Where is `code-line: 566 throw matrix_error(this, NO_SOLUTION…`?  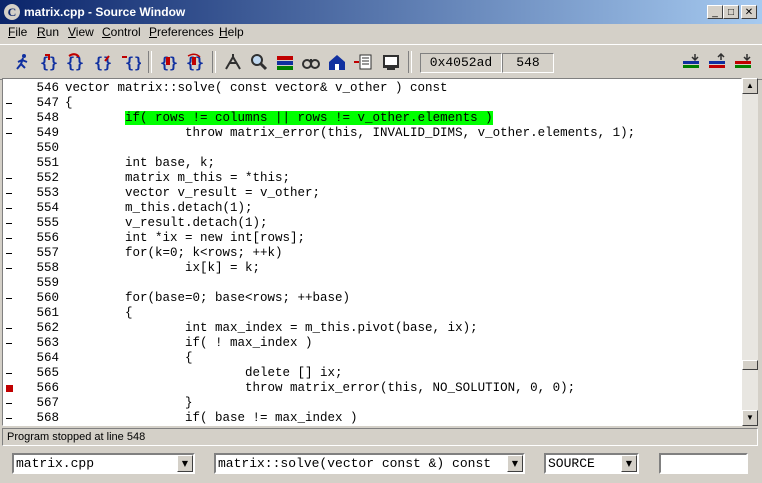 code-line: 566 throw matrix_error(this, NO_SOLUTION… is located at coordinates (372, 388).